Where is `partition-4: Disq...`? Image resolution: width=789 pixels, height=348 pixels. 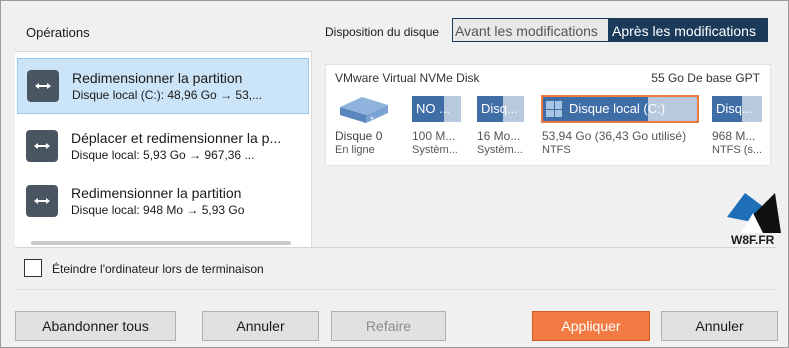
partition-4: Disq... is located at coordinates (737, 109).